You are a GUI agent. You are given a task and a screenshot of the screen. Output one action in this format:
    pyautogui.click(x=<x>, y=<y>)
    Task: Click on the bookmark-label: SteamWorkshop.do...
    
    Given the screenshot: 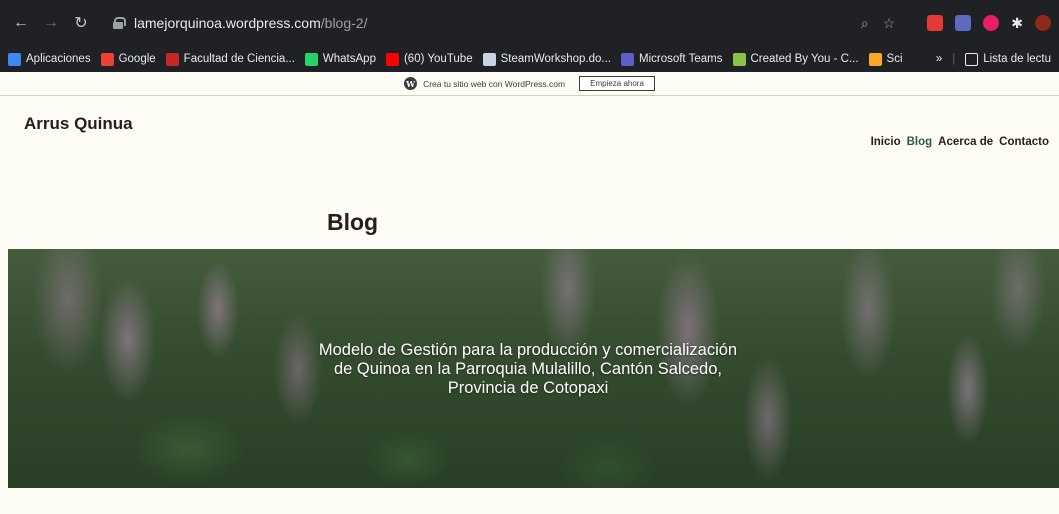 What is the action you would take?
    pyautogui.click(x=555, y=59)
    